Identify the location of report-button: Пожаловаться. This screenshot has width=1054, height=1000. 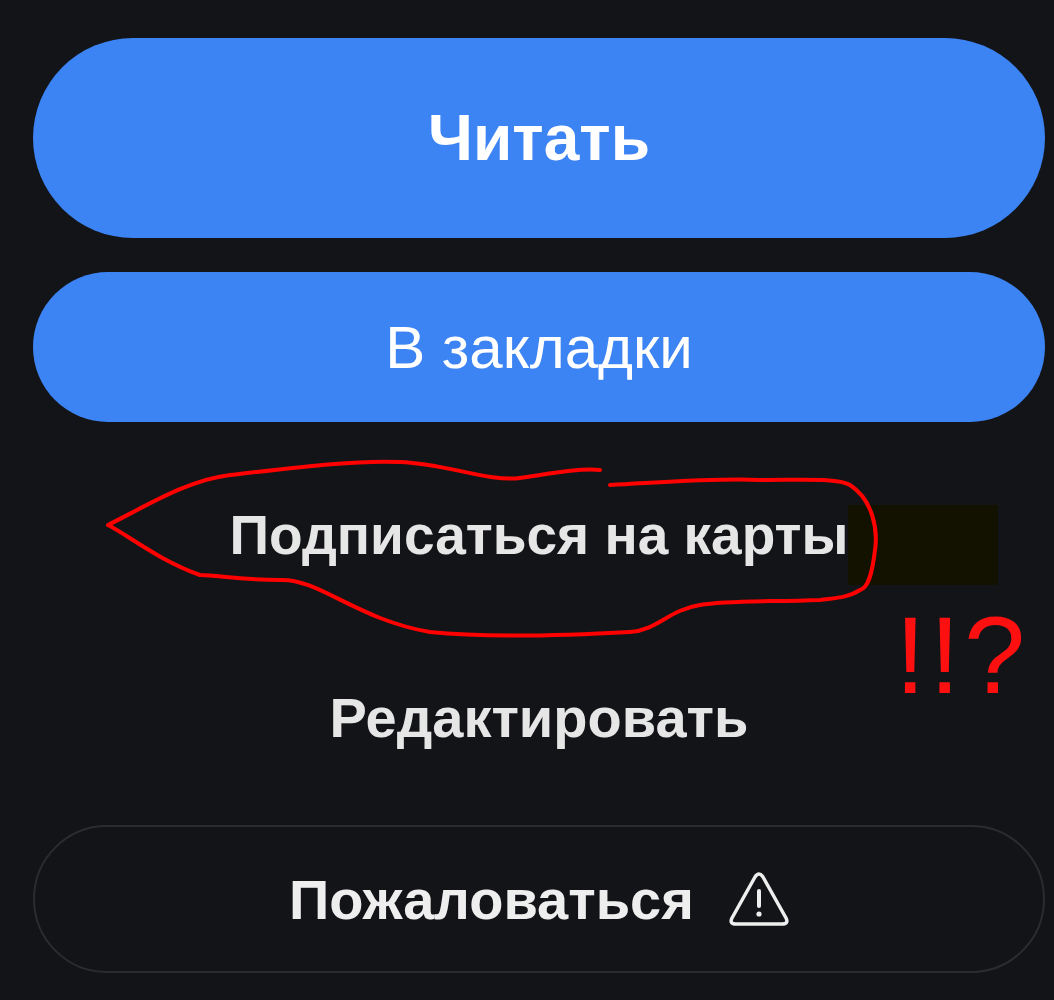
(539, 899).